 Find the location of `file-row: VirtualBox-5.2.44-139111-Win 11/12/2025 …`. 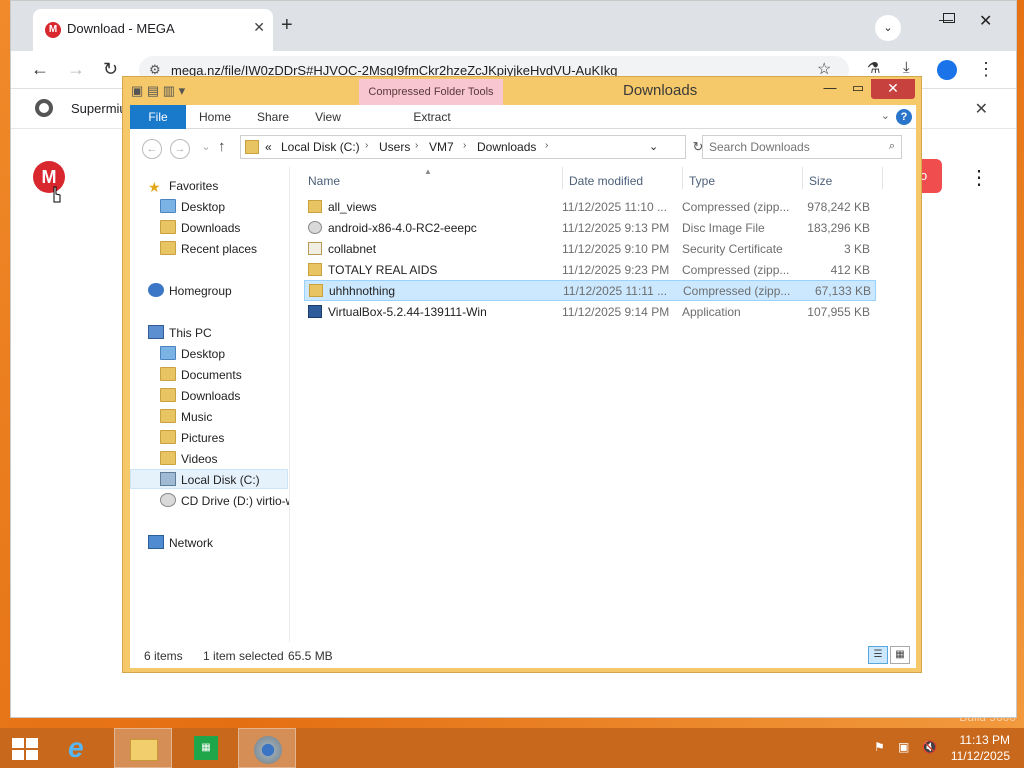

file-row: VirtualBox-5.2.44-139111-Win 11/12/2025 … is located at coordinates (590, 312).